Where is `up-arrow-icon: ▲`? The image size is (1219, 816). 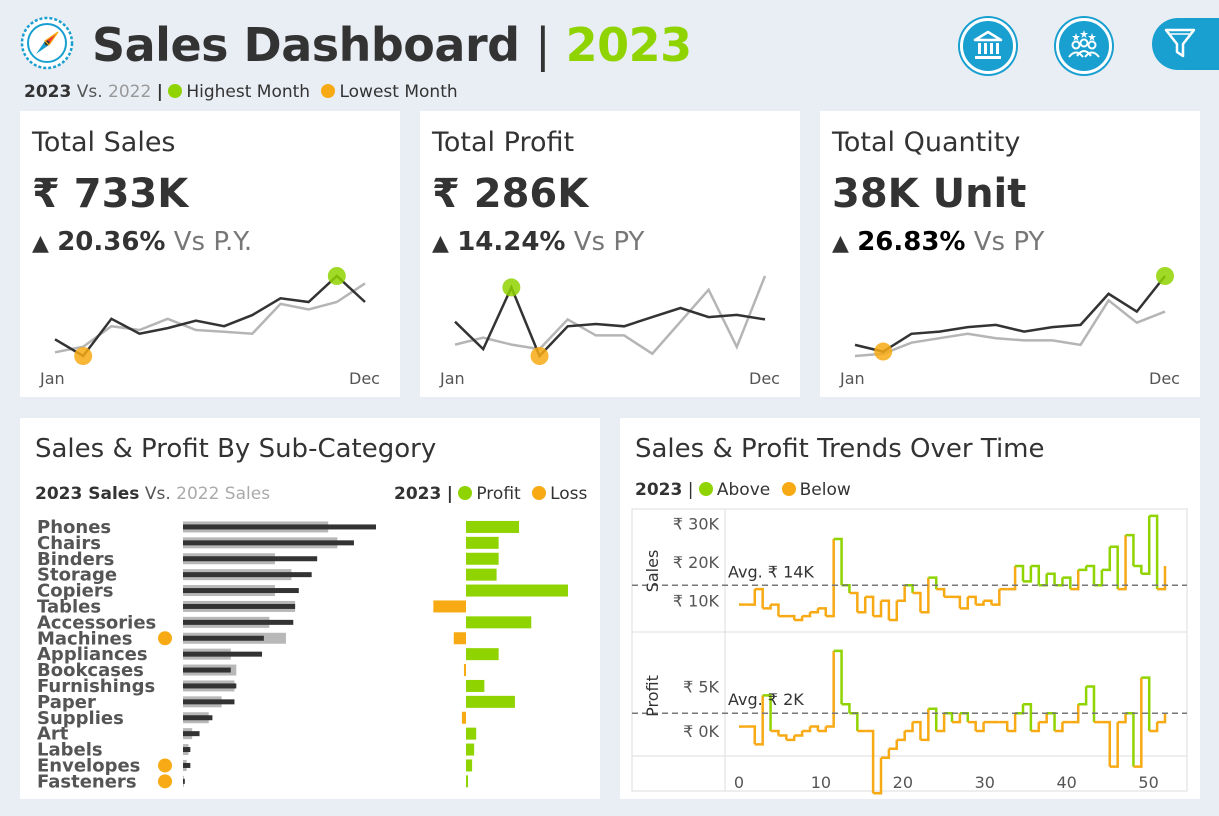
up-arrow-icon: ▲ is located at coordinates (840, 243).